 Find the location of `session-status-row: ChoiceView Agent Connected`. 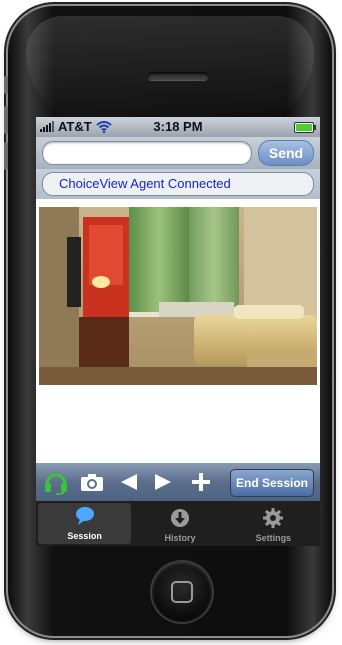

session-status-row: ChoiceView Agent Connected is located at coordinates (178, 184).